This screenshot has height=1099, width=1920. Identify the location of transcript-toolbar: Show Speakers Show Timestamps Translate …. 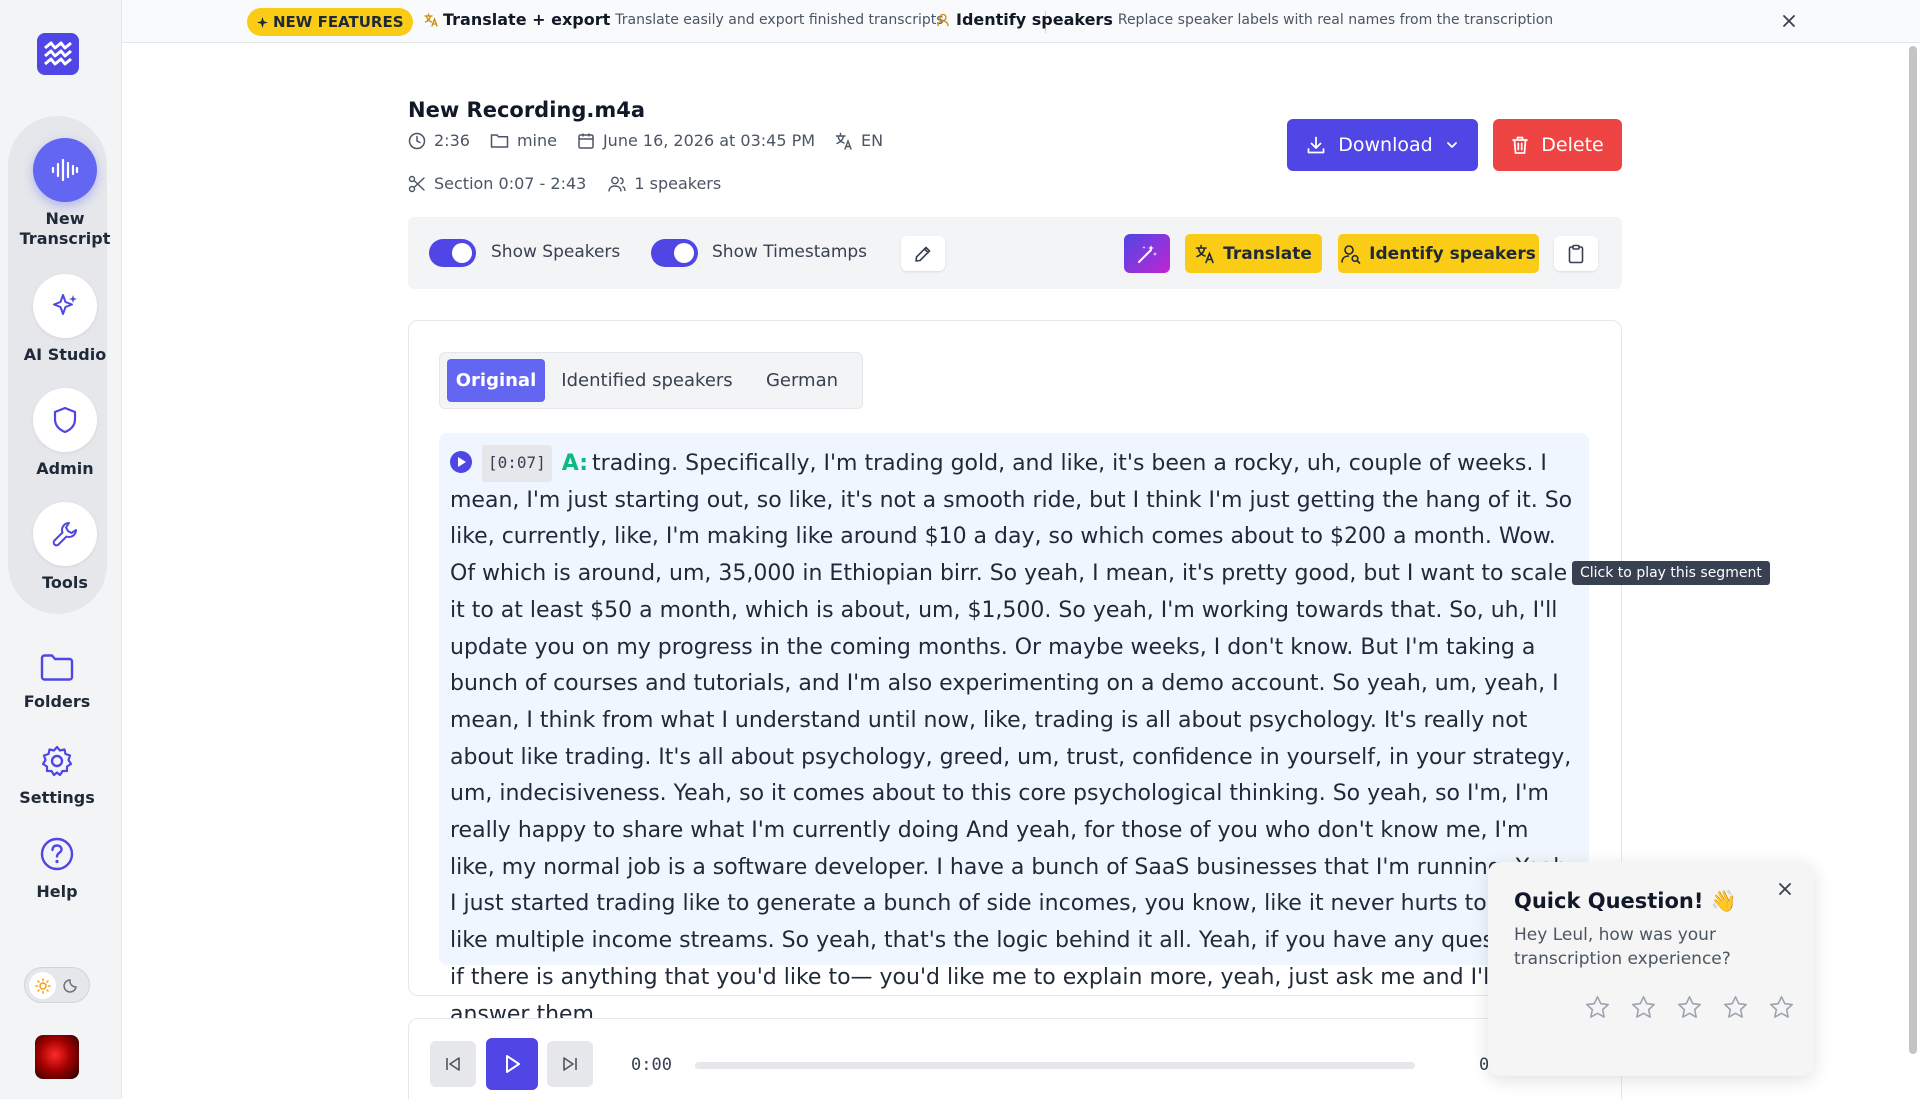
(1015, 253).